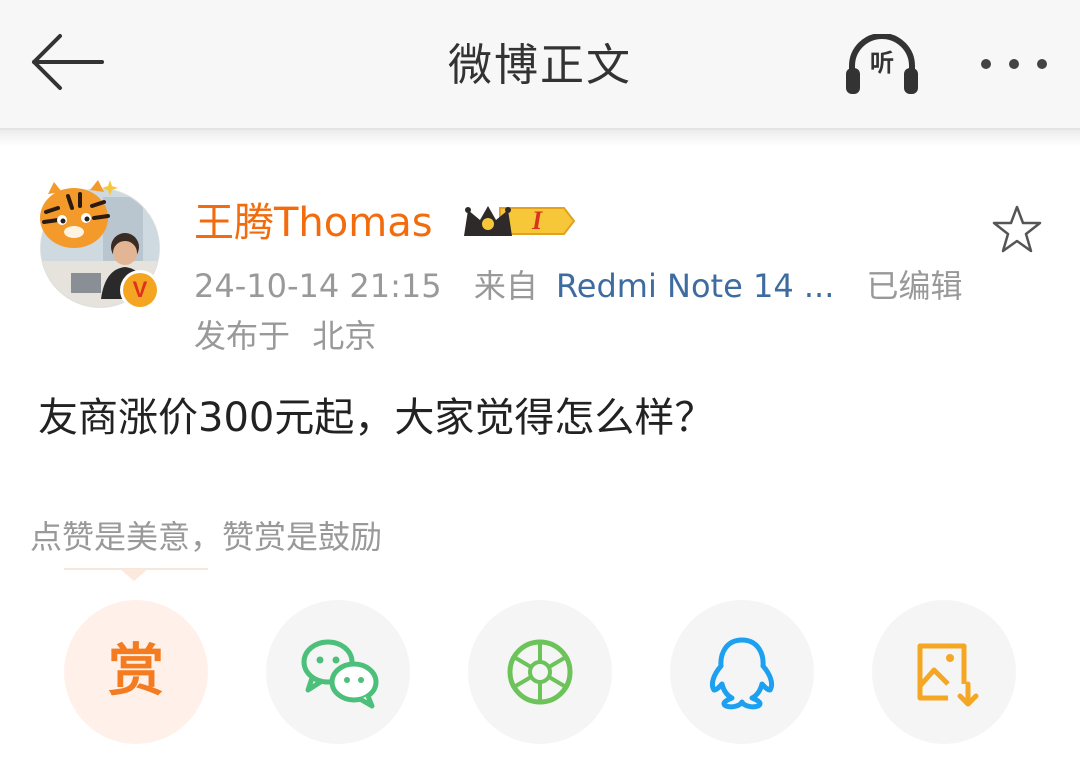 This screenshot has height=766, width=1080. I want to click on tiger-sticker-icon, so click(79, 214).